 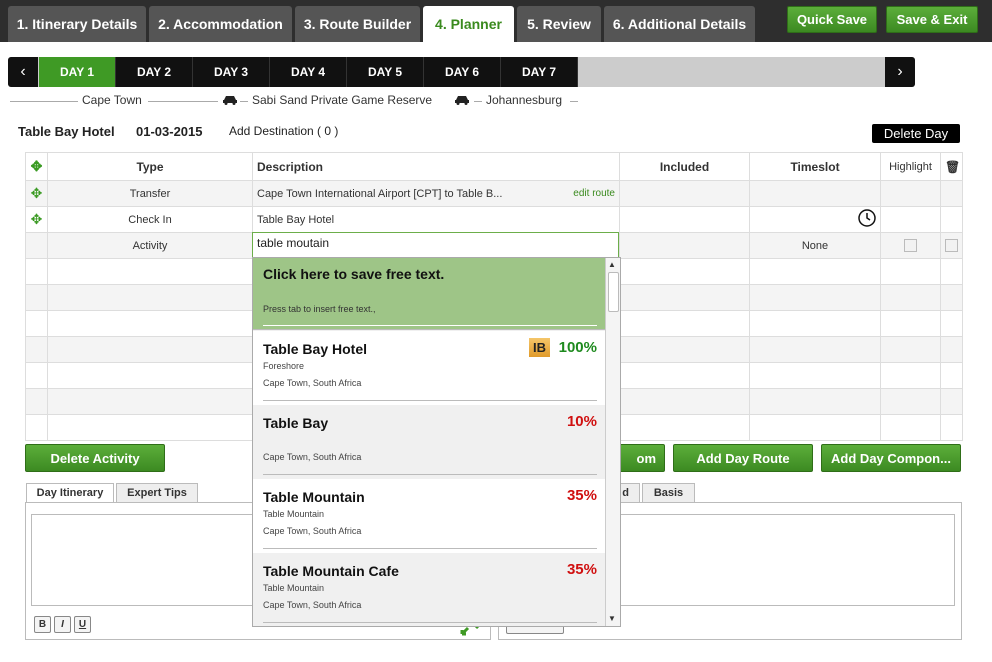 I want to click on drag-header: ✥, so click(x=36, y=166).